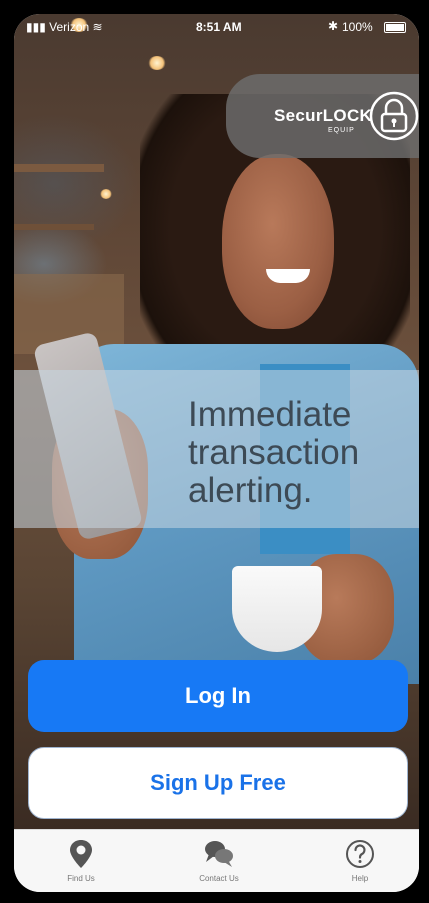 The height and width of the screenshot is (903, 429). Describe the element at coordinates (81, 854) in the screenshot. I see `location-pin-icon` at that location.